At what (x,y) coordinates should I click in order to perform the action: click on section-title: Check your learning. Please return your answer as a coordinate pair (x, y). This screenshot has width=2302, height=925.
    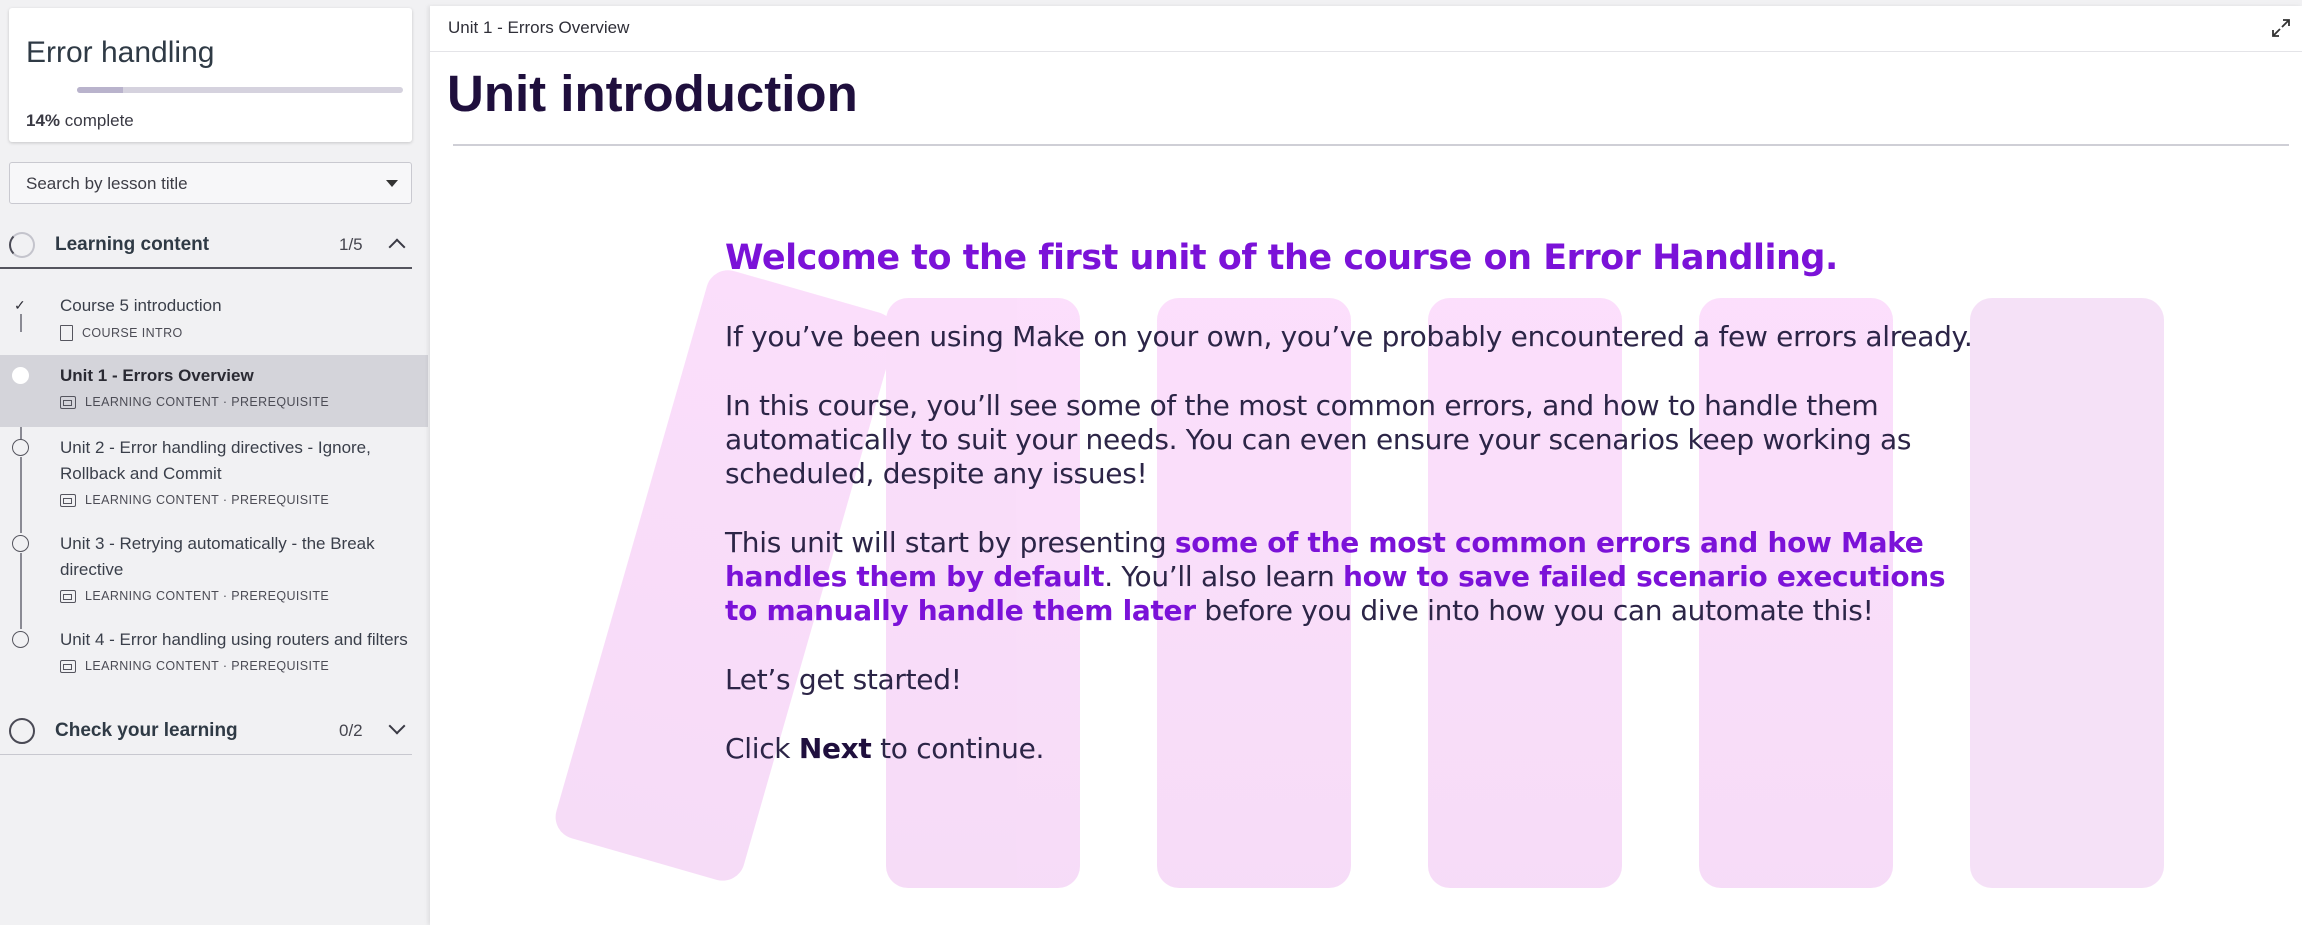
    Looking at the image, I should click on (146, 730).